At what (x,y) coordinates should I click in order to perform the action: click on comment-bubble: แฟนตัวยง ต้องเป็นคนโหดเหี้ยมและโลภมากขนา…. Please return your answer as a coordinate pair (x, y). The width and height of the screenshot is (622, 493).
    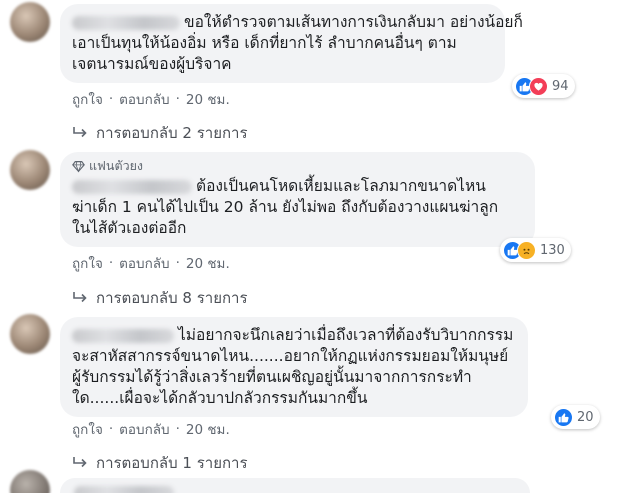
    Looking at the image, I should click on (297, 199).